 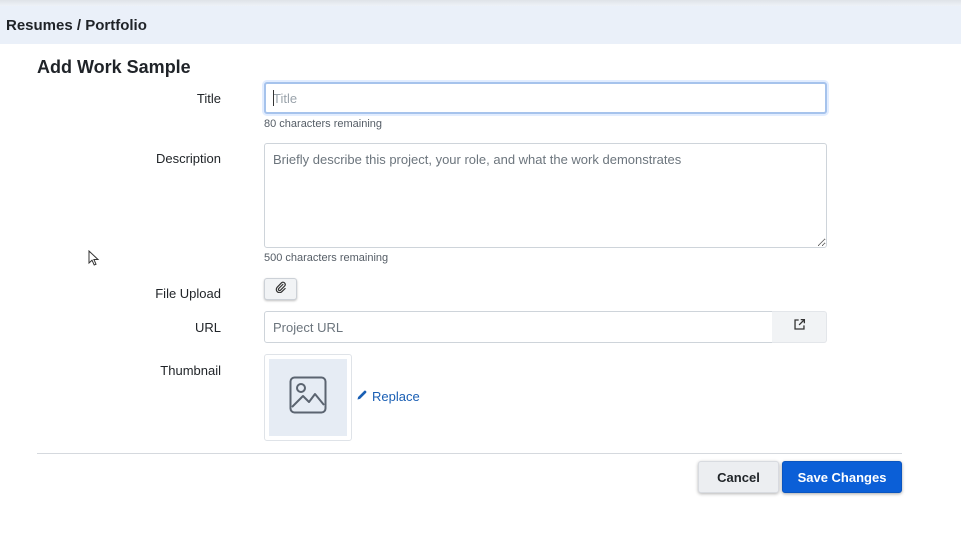 I want to click on description-label: Description, so click(x=188, y=158).